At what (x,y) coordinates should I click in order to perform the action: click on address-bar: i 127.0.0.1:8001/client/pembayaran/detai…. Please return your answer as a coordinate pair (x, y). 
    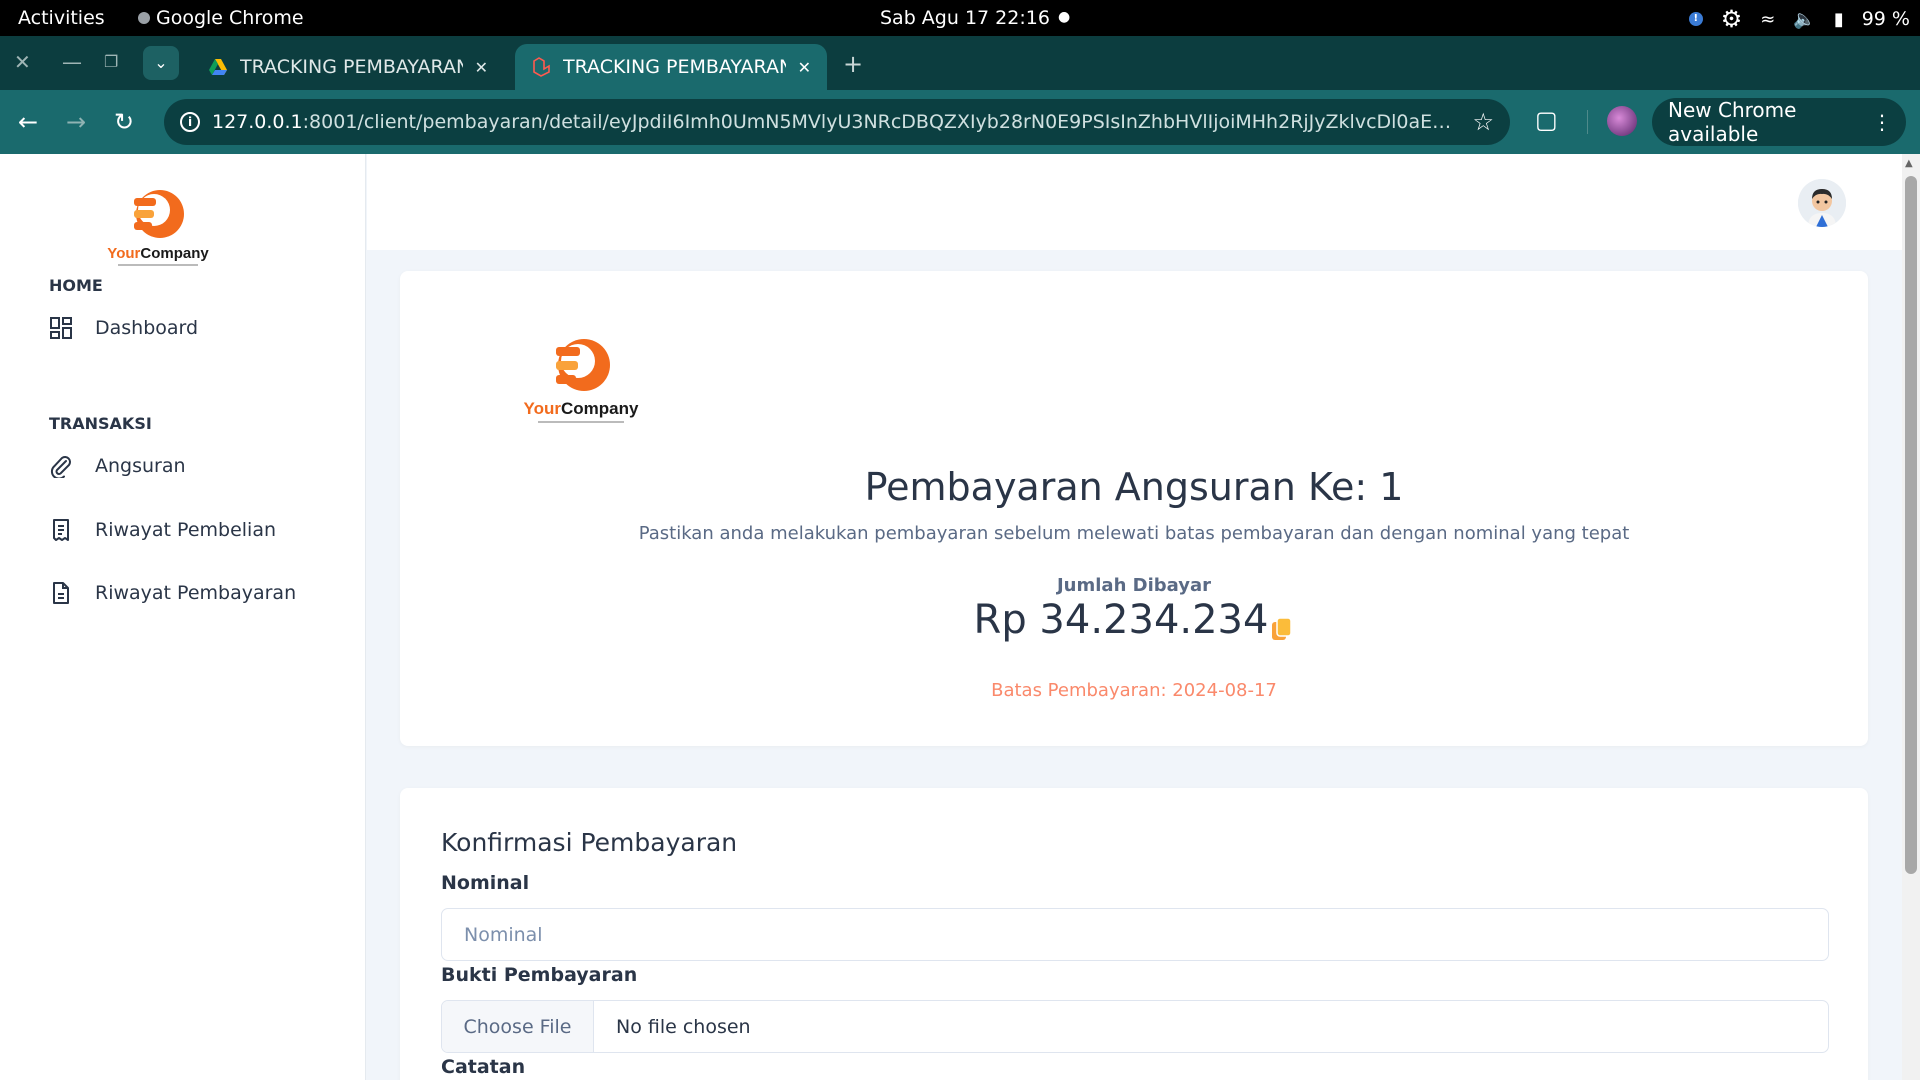
    Looking at the image, I should click on (837, 122).